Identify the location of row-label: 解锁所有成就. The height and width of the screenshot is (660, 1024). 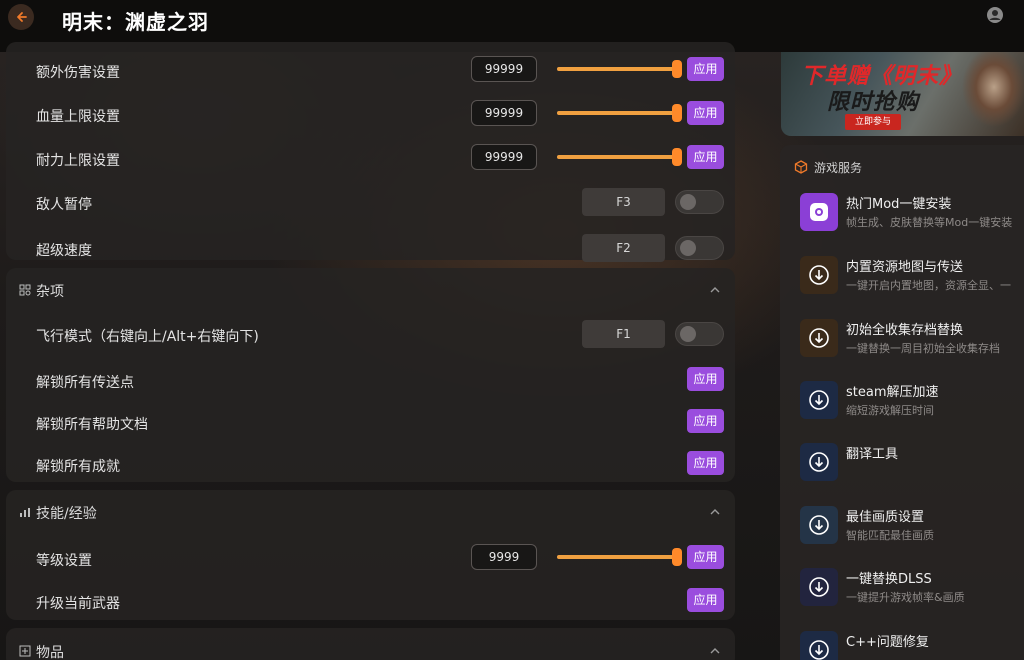
(78, 467).